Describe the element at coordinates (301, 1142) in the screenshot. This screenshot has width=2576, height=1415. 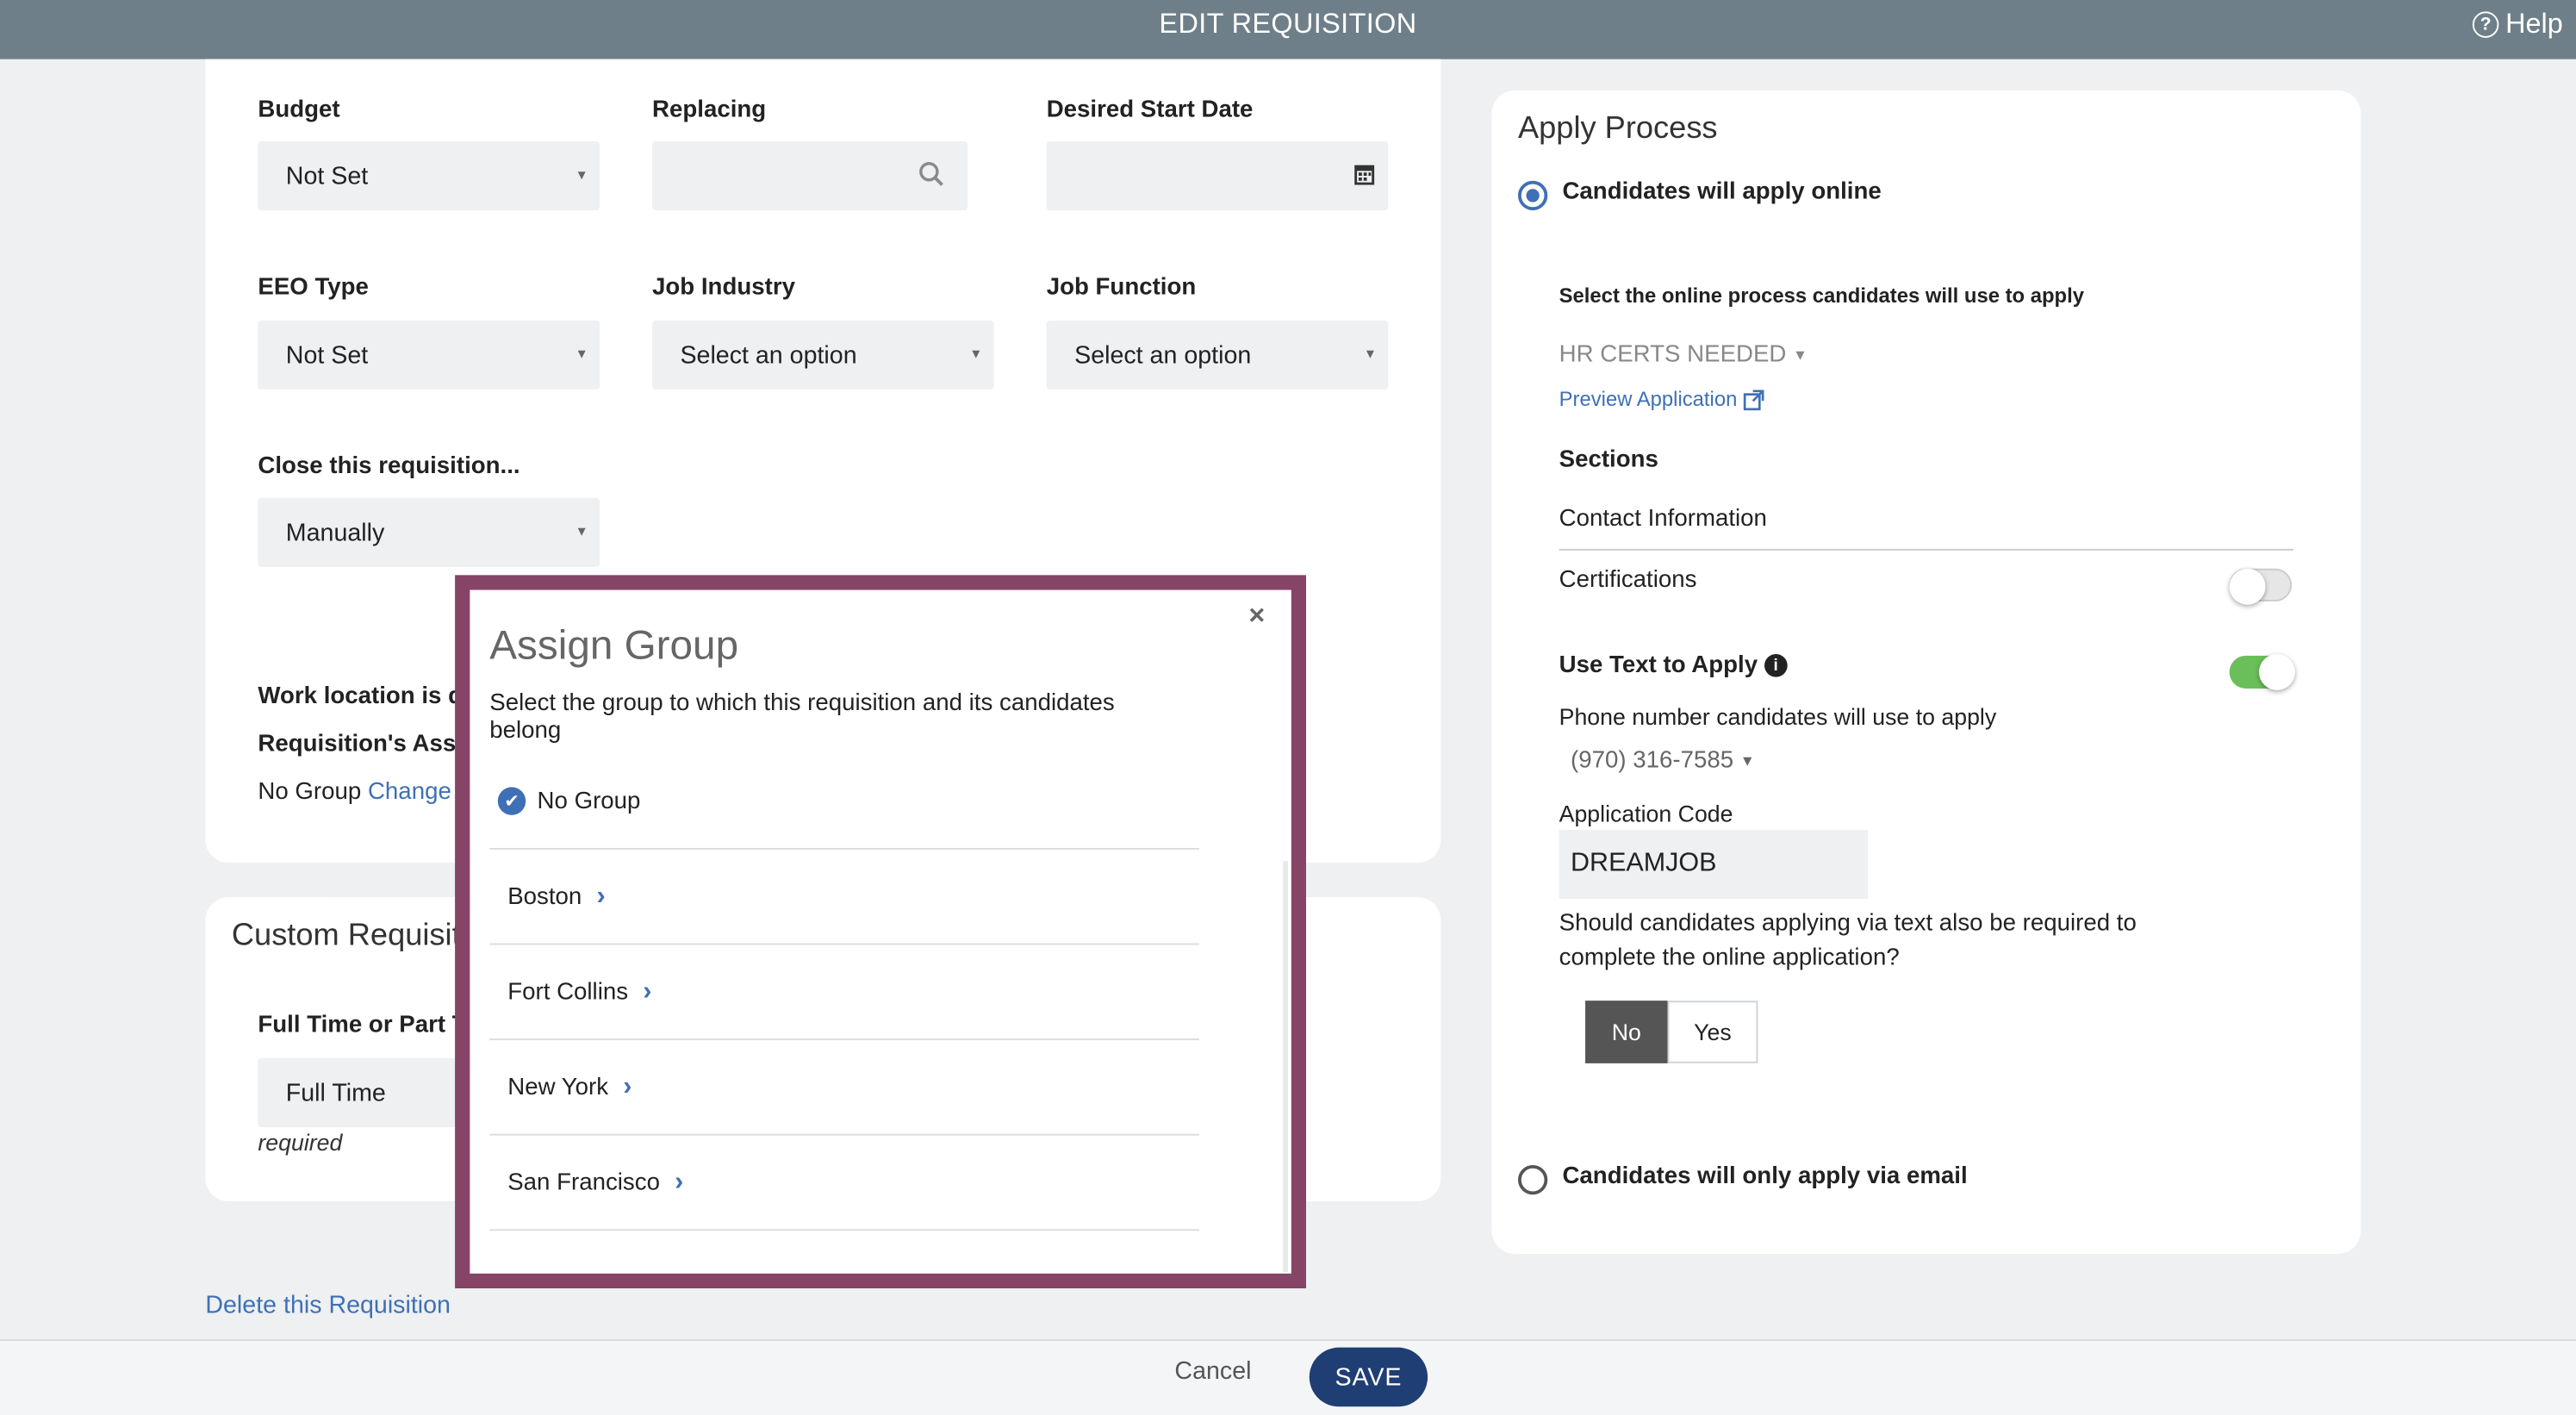
I see `required-note: required` at that location.